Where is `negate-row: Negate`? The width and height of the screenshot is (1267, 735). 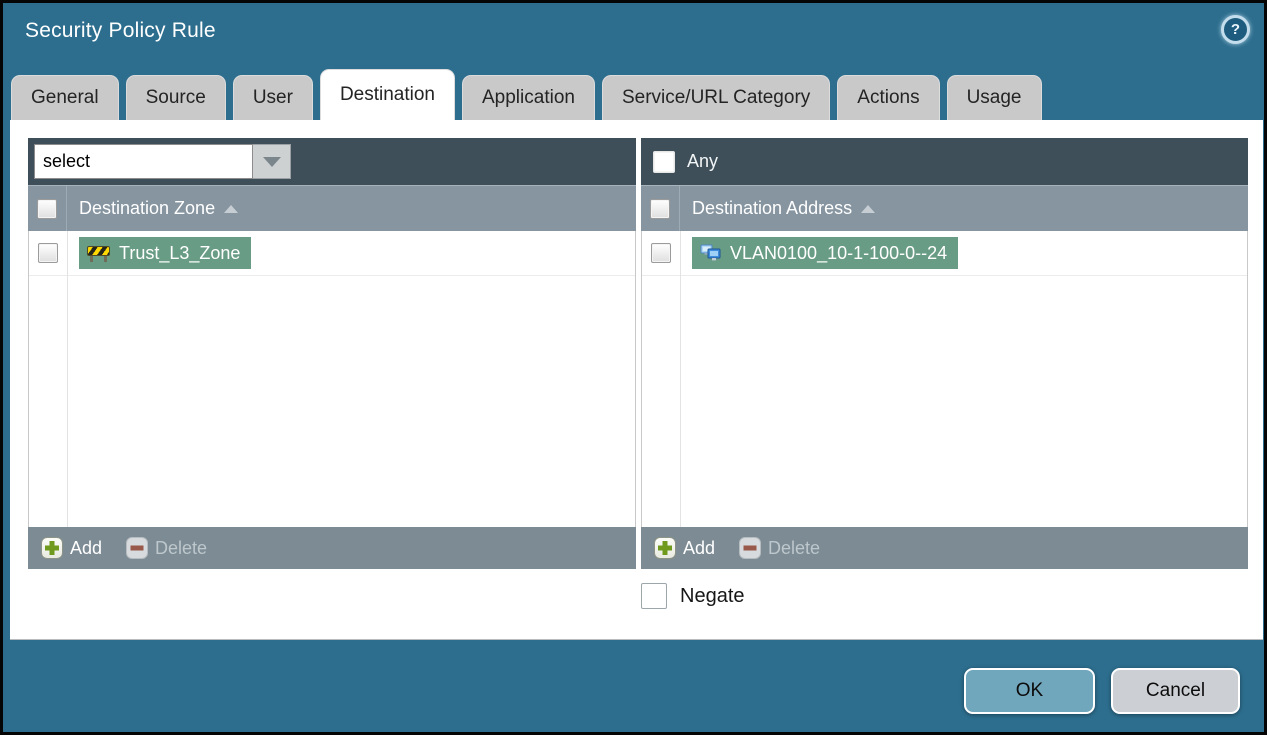
negate-row: Negate is located at coordinates (693, 596).